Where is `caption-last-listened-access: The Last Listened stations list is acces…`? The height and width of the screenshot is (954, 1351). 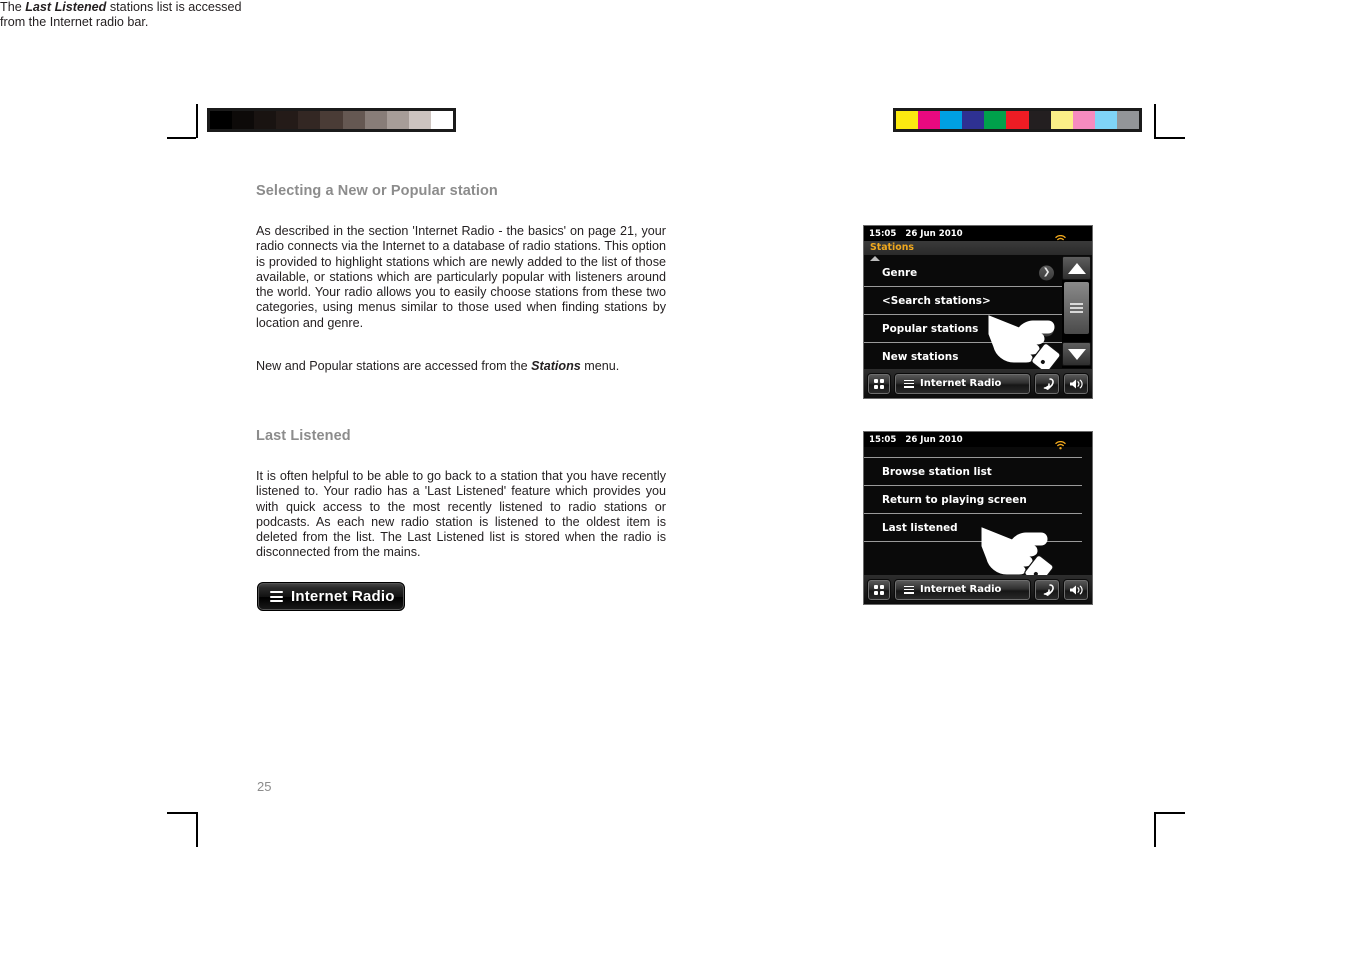
caption-last-listened-access: The Last Listened stations list is acces… is located at coordinates (121, 15).